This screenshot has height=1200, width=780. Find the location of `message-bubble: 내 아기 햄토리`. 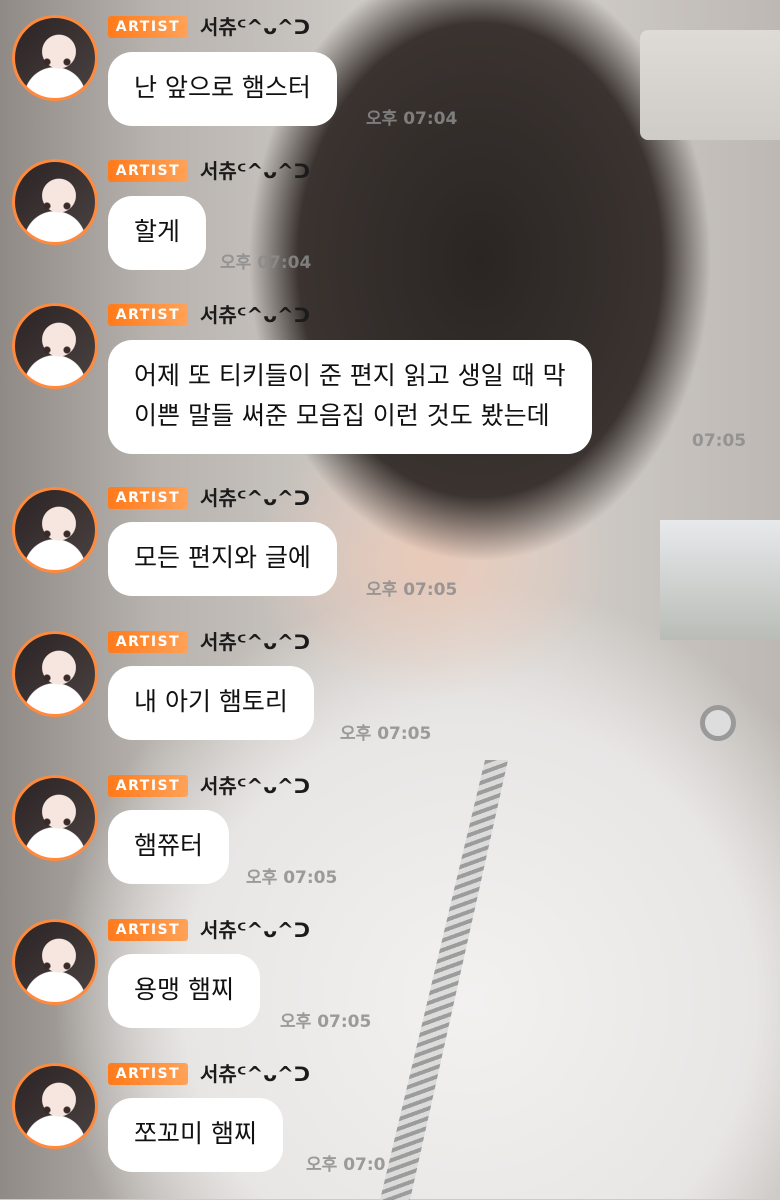

message-bubble: 내 아기 햄토리 is located at coordinates (211, 703).